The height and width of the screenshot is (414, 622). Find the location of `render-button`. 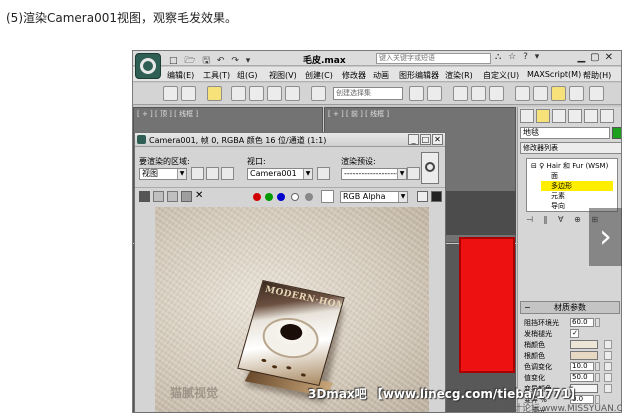

render-button is located at coordinates (430, 168).